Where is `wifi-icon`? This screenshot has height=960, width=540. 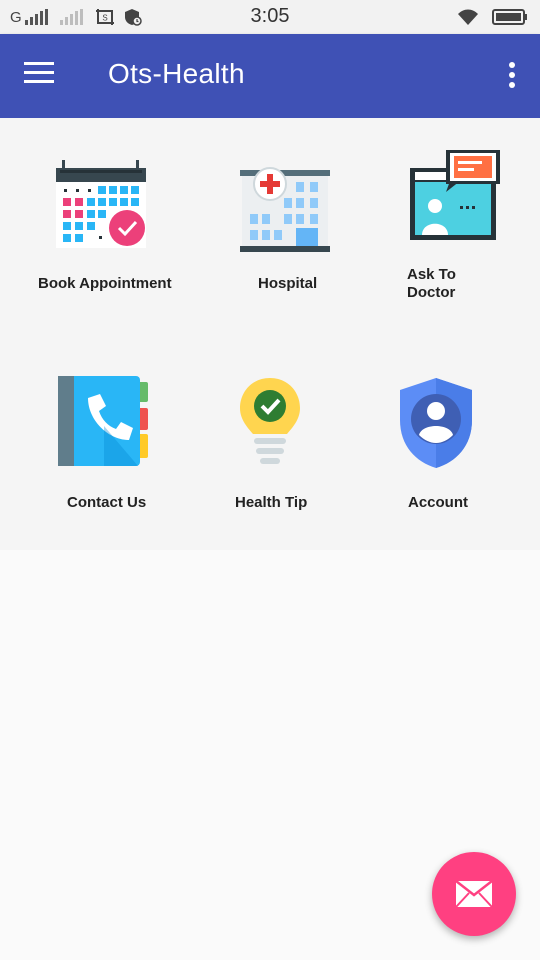
wifi-icon is located at coordinates (468, 17).